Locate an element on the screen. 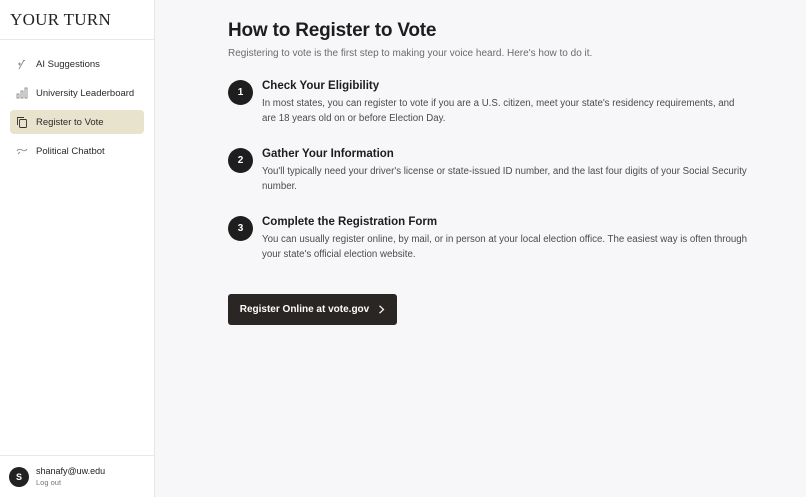 This screenshot has width=806, height=497. app-brand: YOUR TURN is located at coordinates (77, 20).